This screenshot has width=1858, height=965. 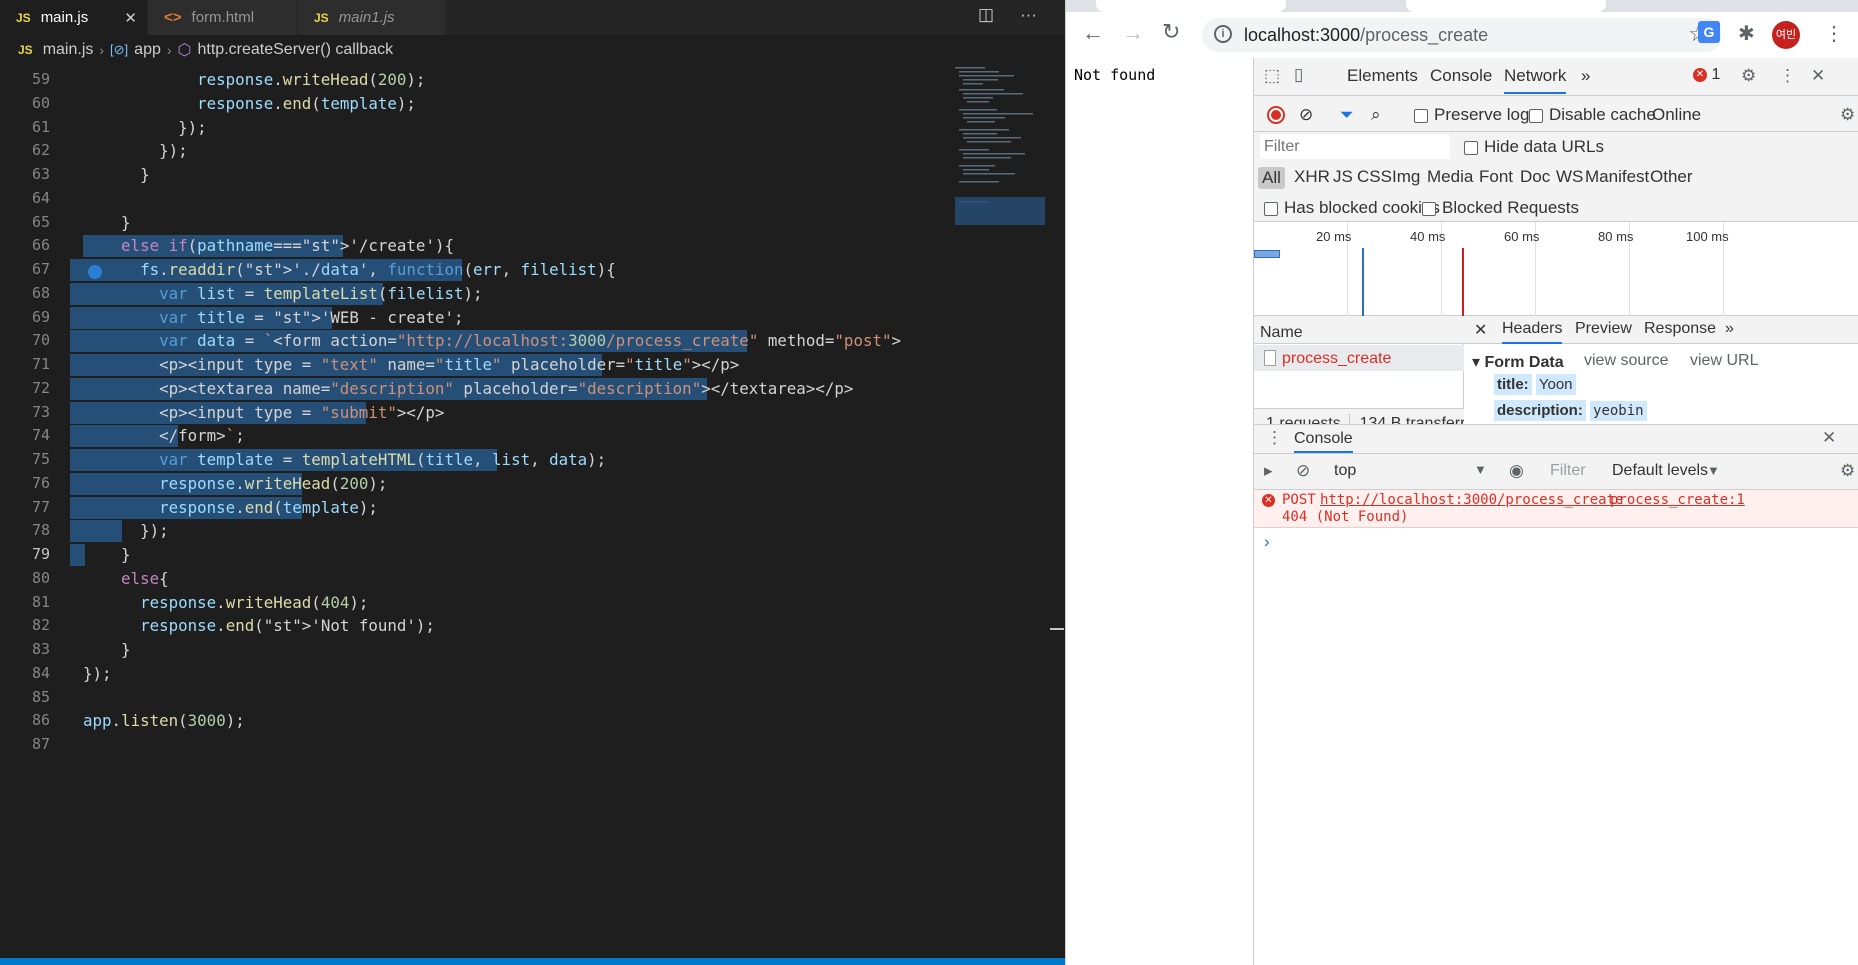 I want to click on info-icon: i, so click(x=1223, y=34).